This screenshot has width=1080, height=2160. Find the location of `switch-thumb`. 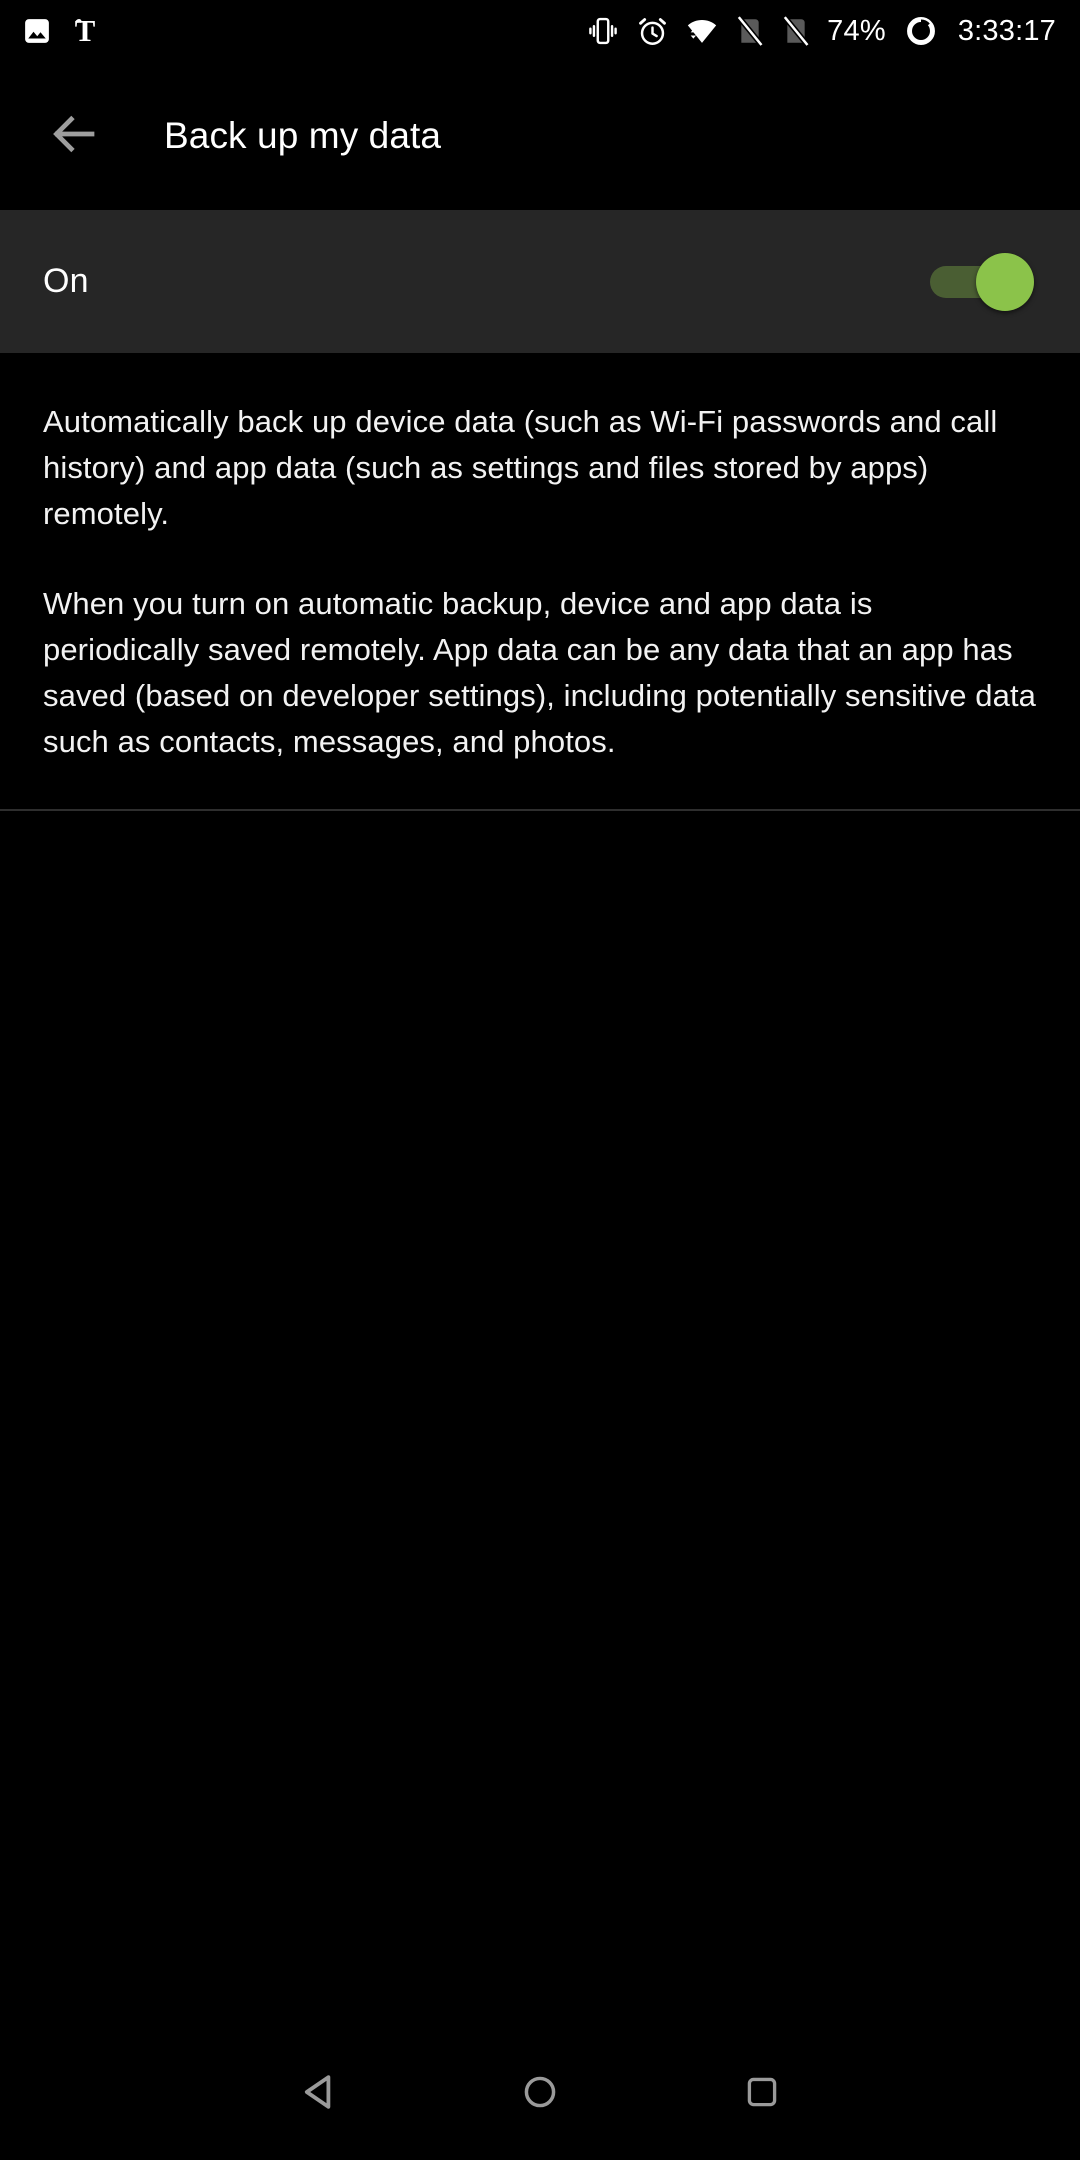

switch-thumb is located at coordinates (1005, 281).